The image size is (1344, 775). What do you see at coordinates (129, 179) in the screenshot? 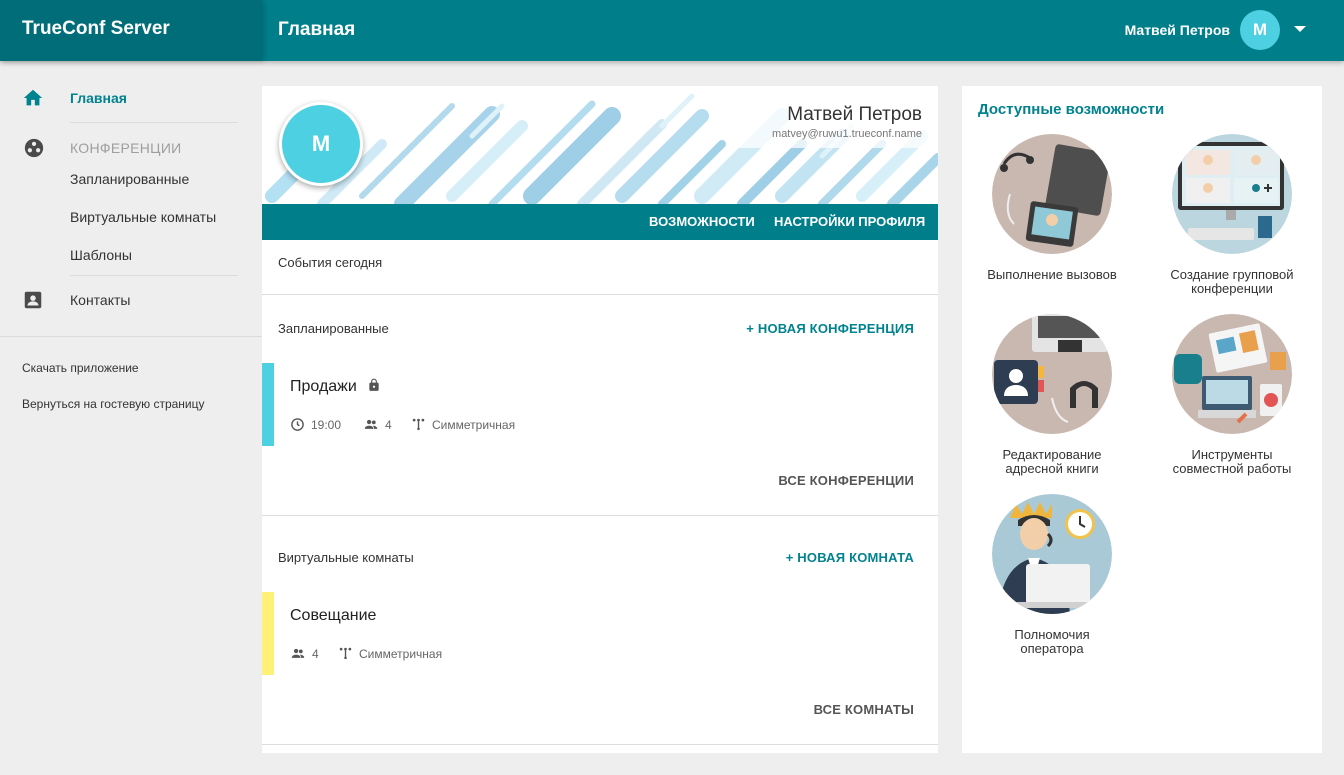
I see `sidebar-item-scheduled: Запланированные` at bounding box center [129, 179].